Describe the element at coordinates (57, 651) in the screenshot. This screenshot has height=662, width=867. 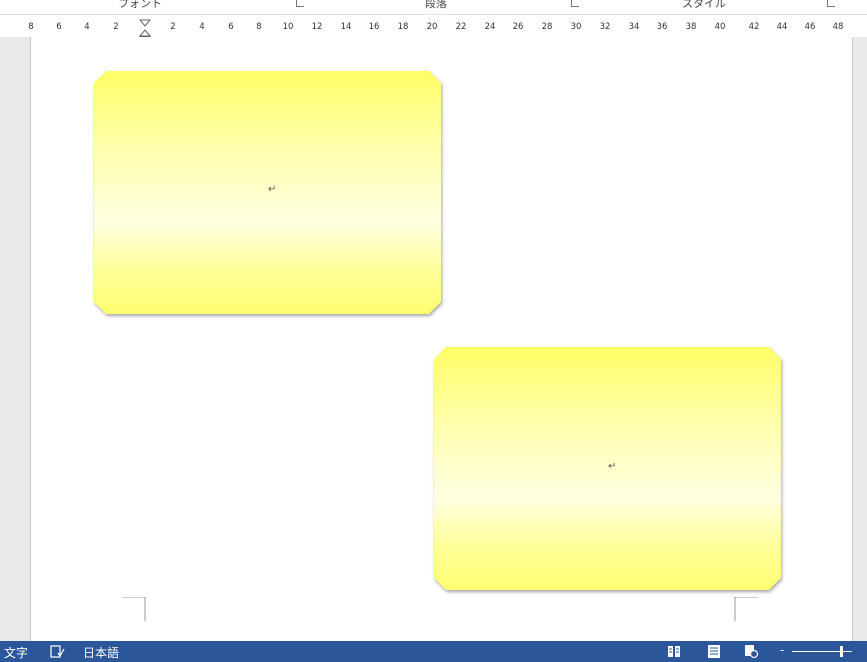
I see `proofing-icon` at that location.